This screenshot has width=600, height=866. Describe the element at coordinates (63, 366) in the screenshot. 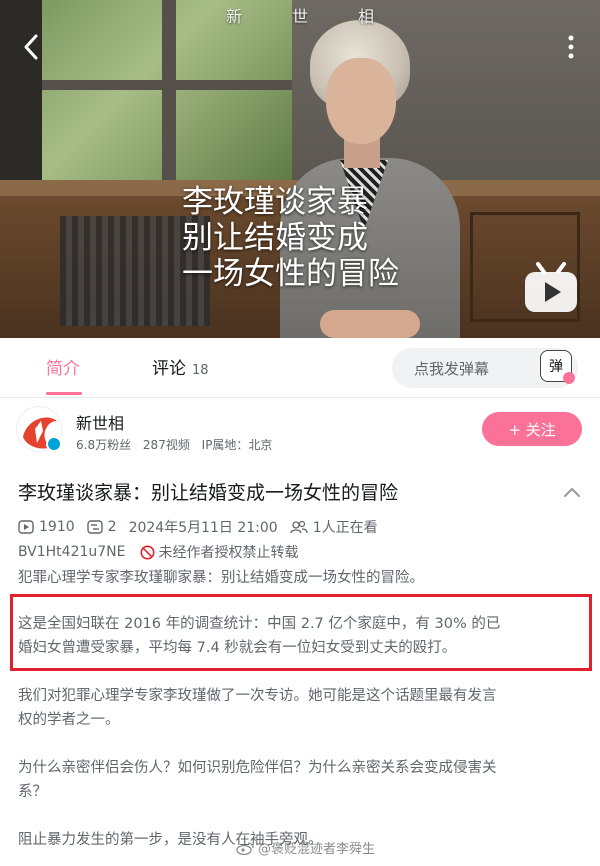

I see `tab-intro: 简介` at that location.